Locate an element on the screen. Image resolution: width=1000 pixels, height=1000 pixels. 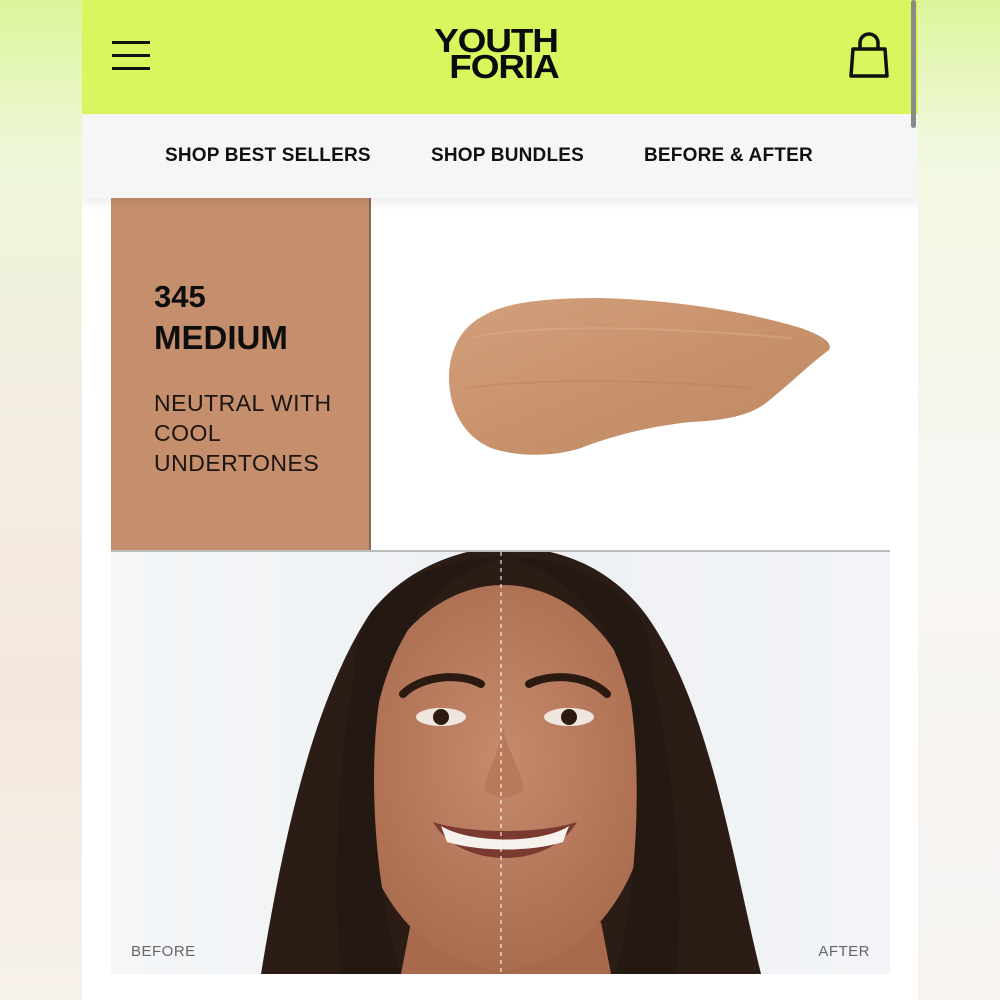
shade-number: 345 is located at coordinates (180, 296).